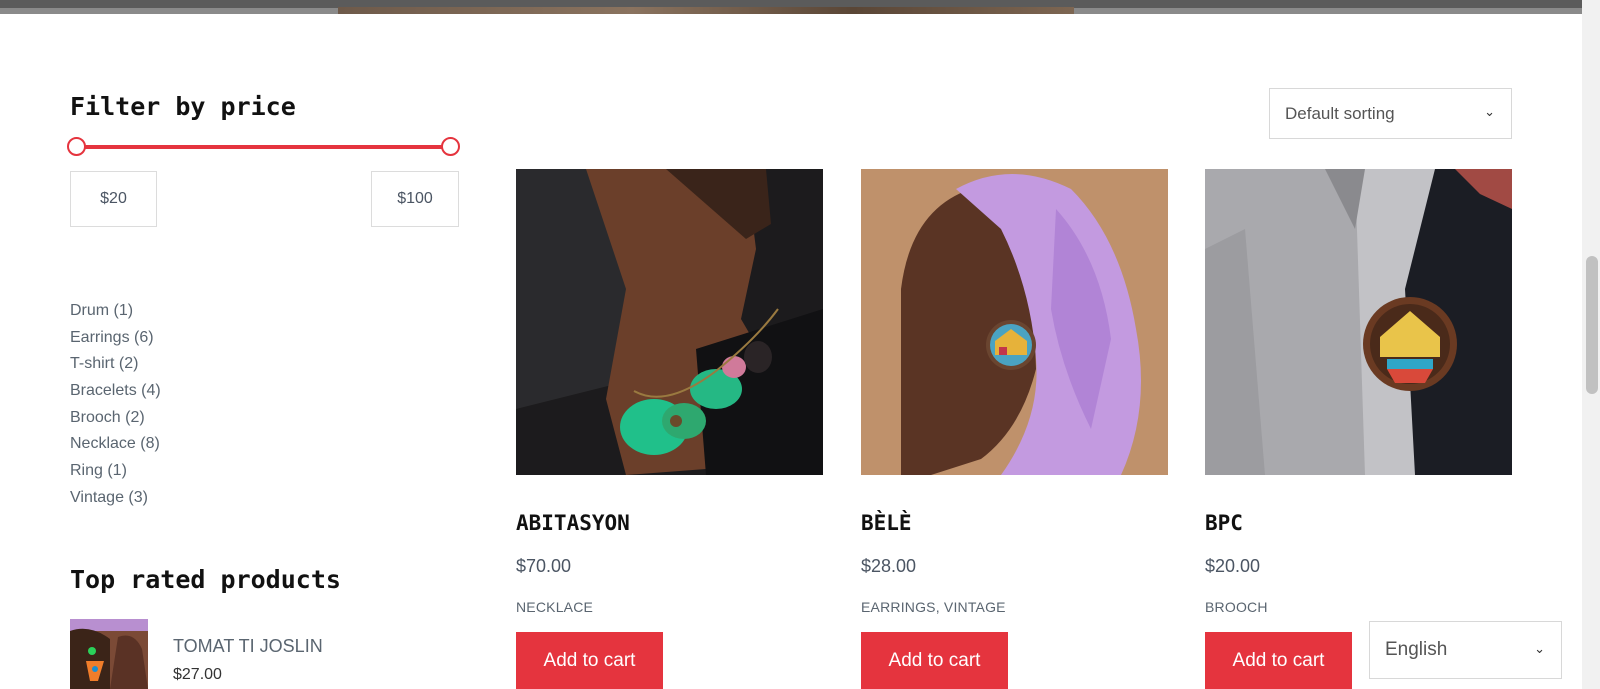  Describe the element at coordinates (889, 566) in the screenshot. I see `product-price: $28.00` at that location.